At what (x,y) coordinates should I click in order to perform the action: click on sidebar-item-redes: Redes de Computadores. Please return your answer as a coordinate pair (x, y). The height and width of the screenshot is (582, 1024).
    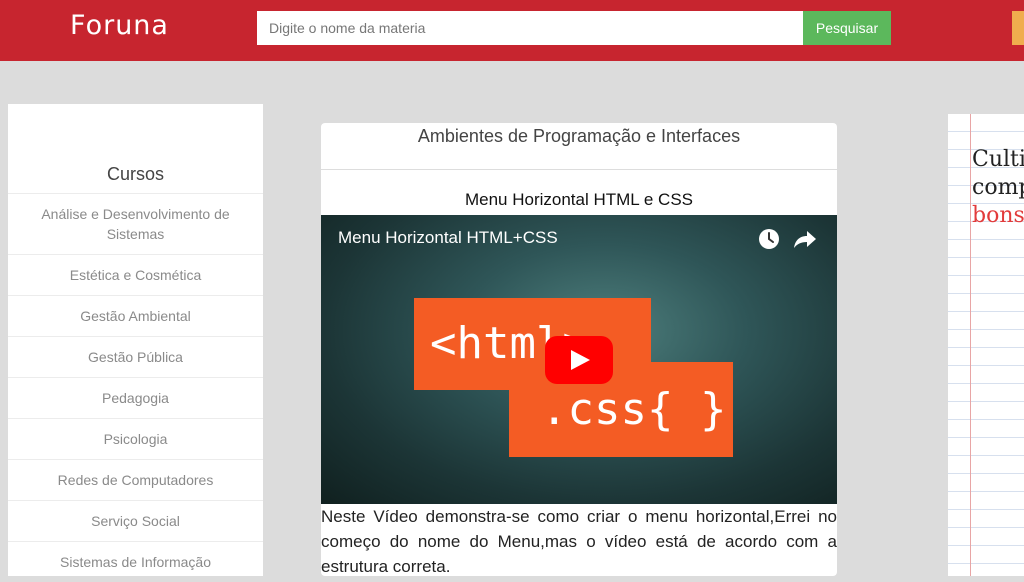
    Looking at the image, I should click on (135, 479).